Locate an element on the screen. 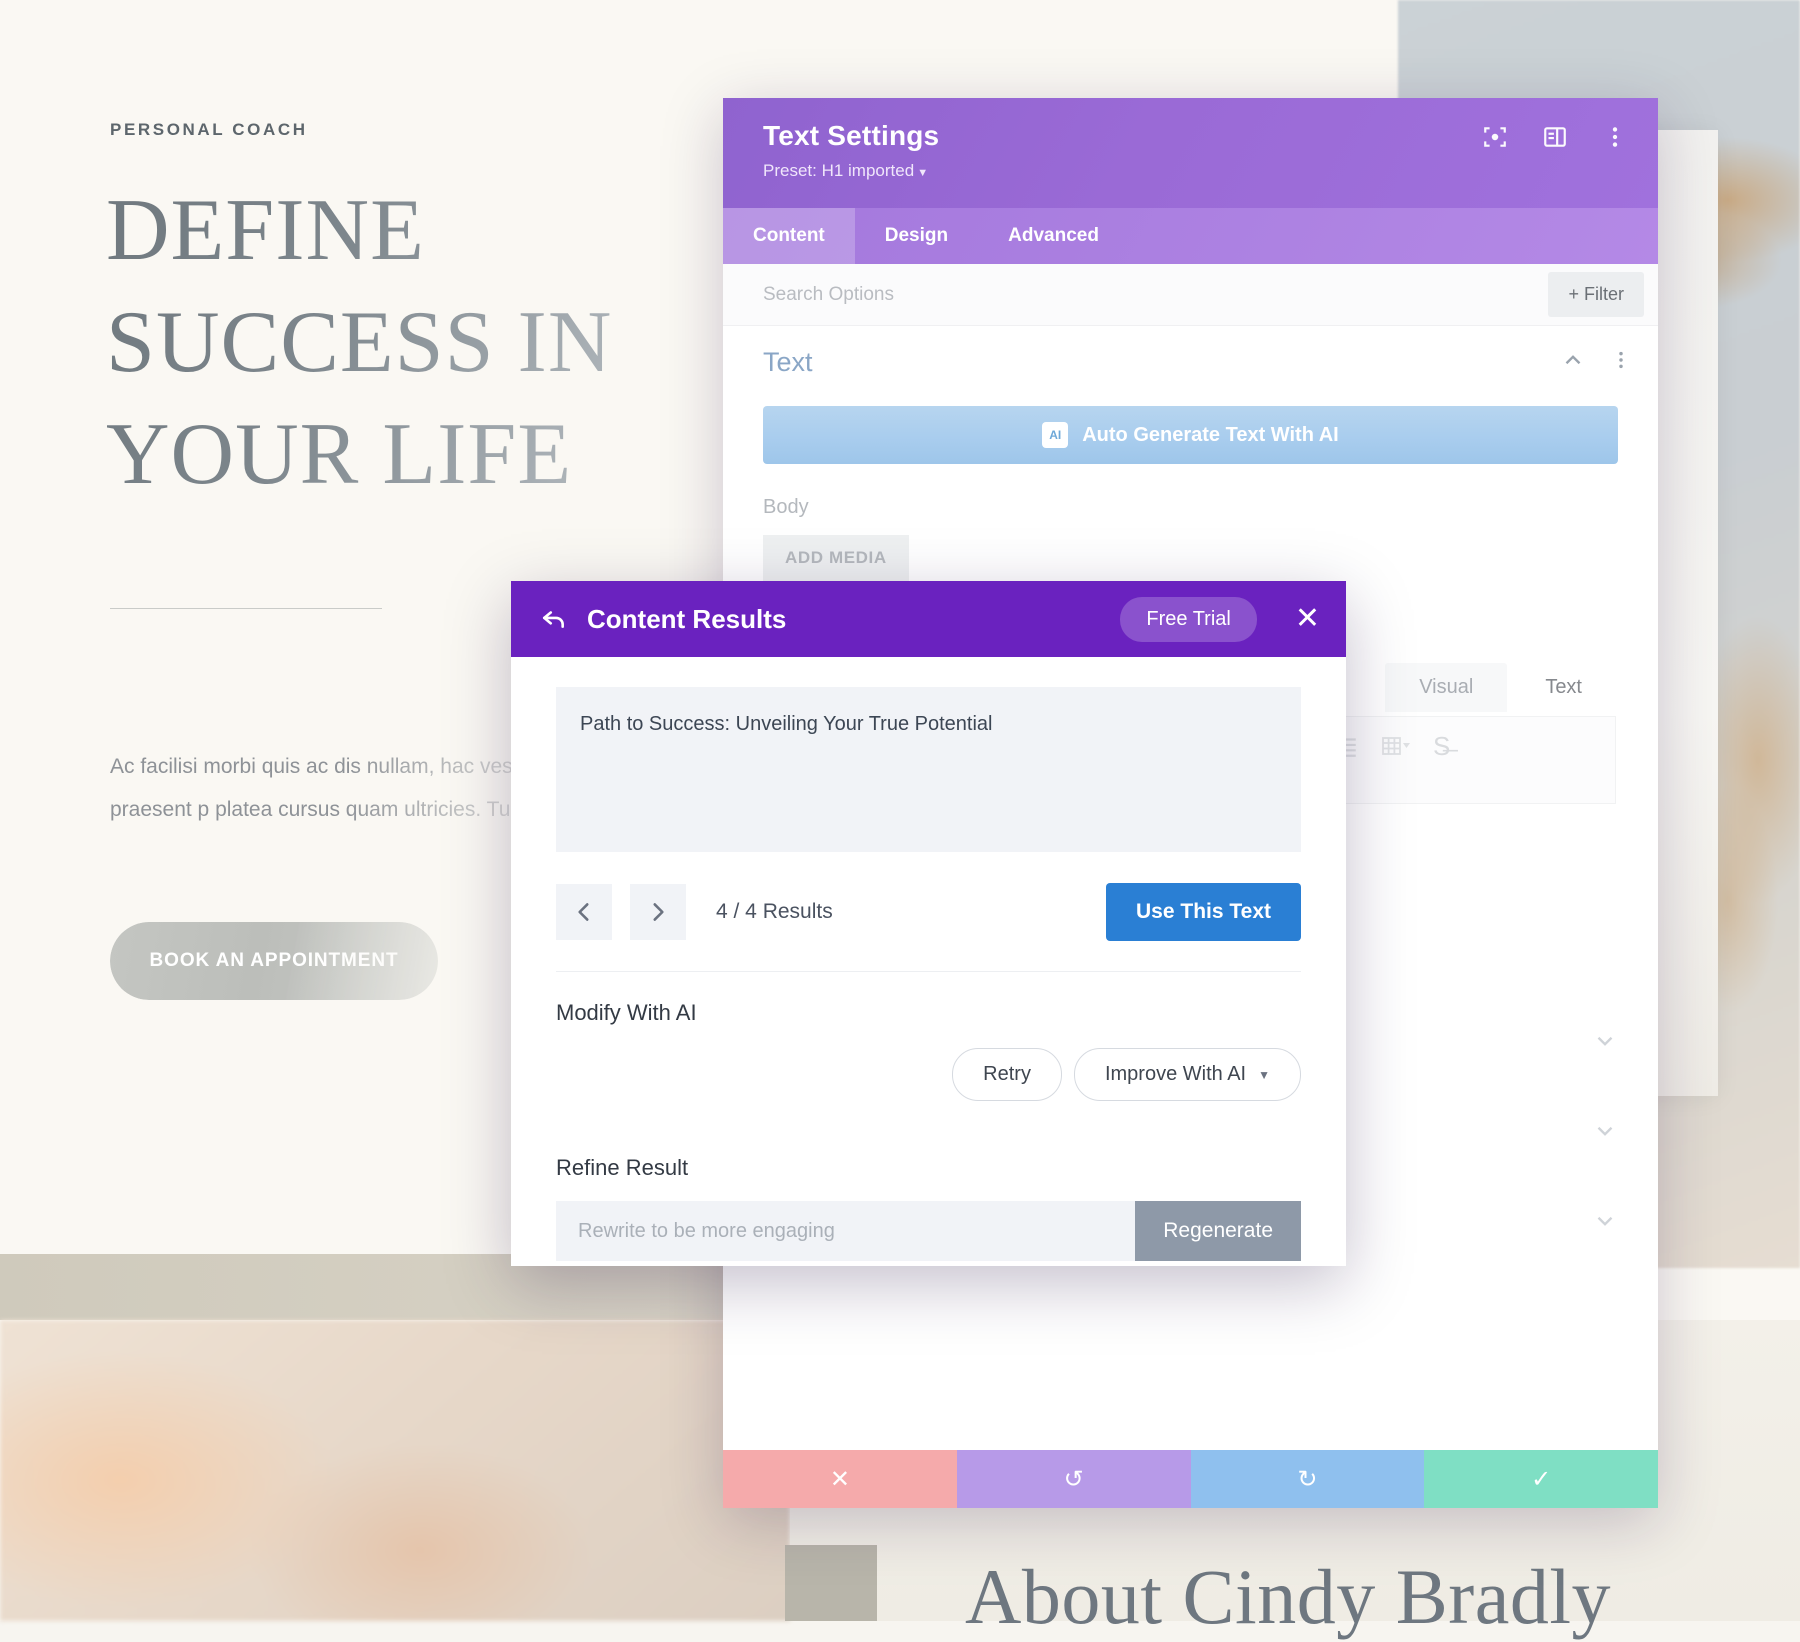 The height and width of the screenshot is (1642, 1800). background-swatch is located at coordinates (831, 1583).